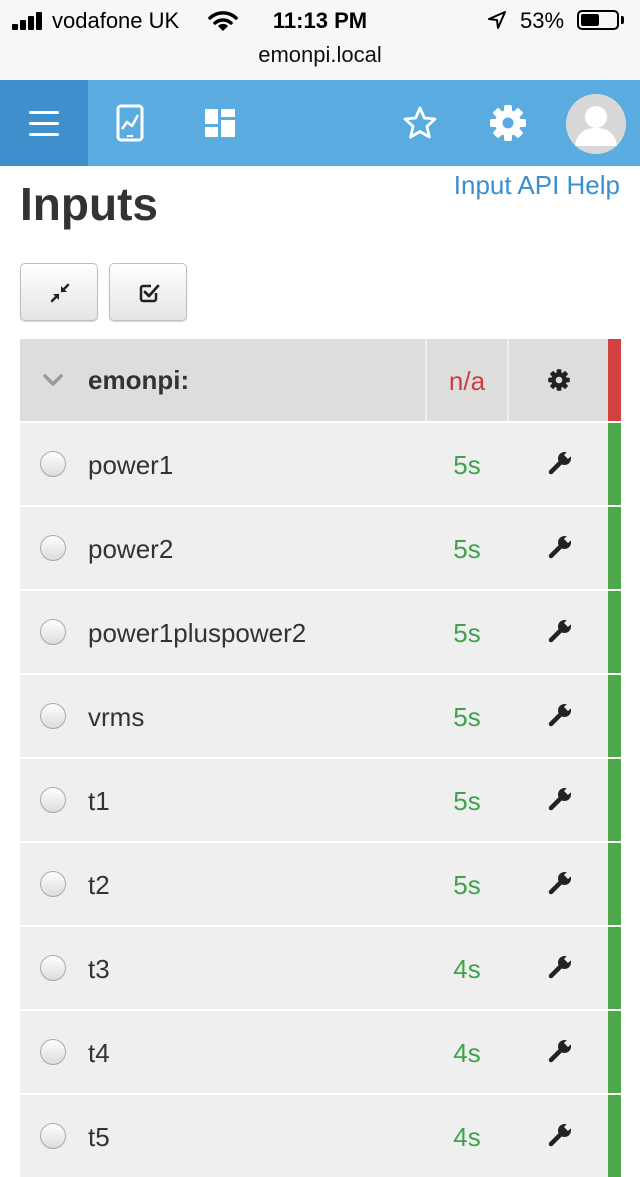 The width and height of the screenshot is (640, 1177). I want to click on address-bar-url: emonpi.local, so click(320, 55).